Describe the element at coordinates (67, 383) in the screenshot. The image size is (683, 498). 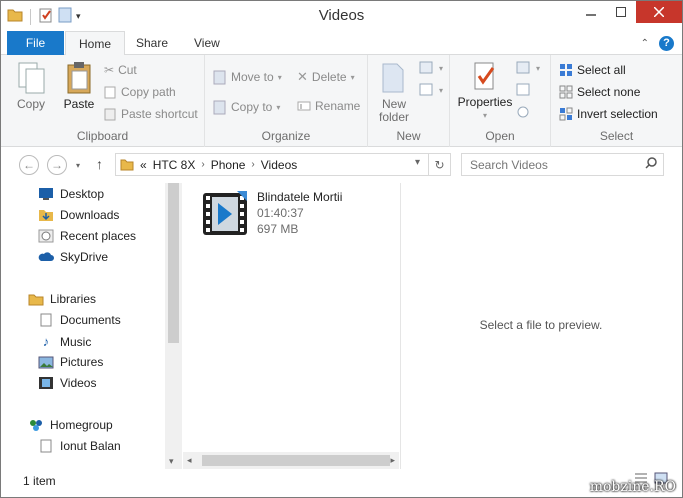
I see `sidebar-item-videos: Videos` at that location.